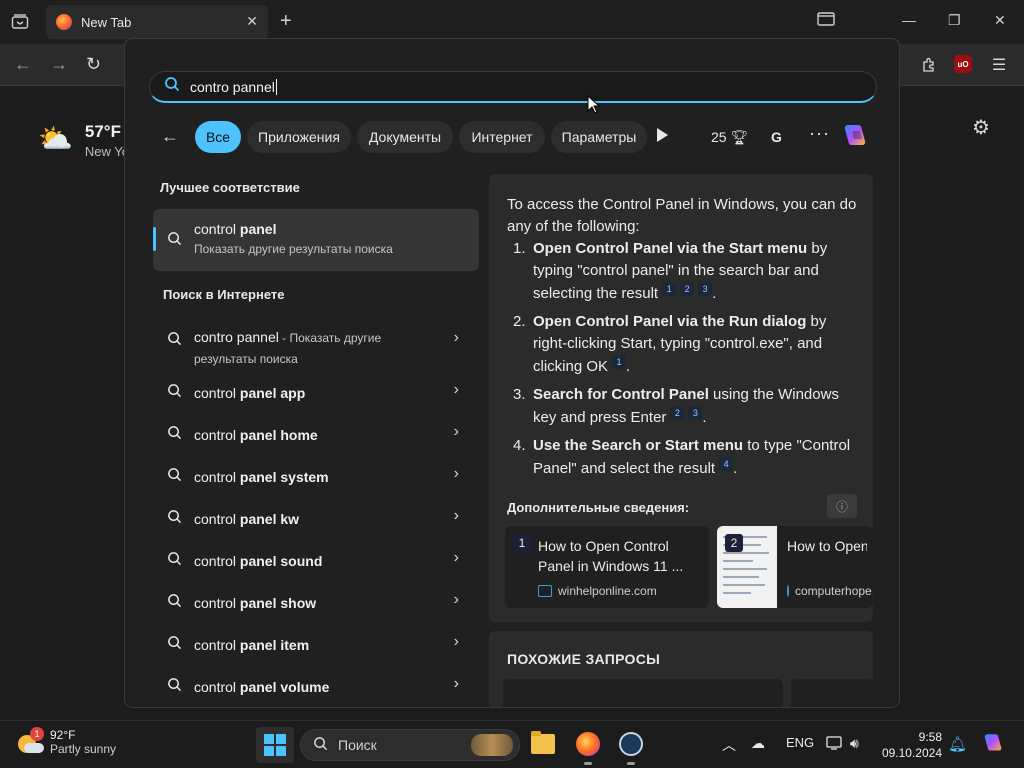  What do you see at coordinates (835, 744) in the screenshot?
I see `network-icon` at bounding box center [835, 744].